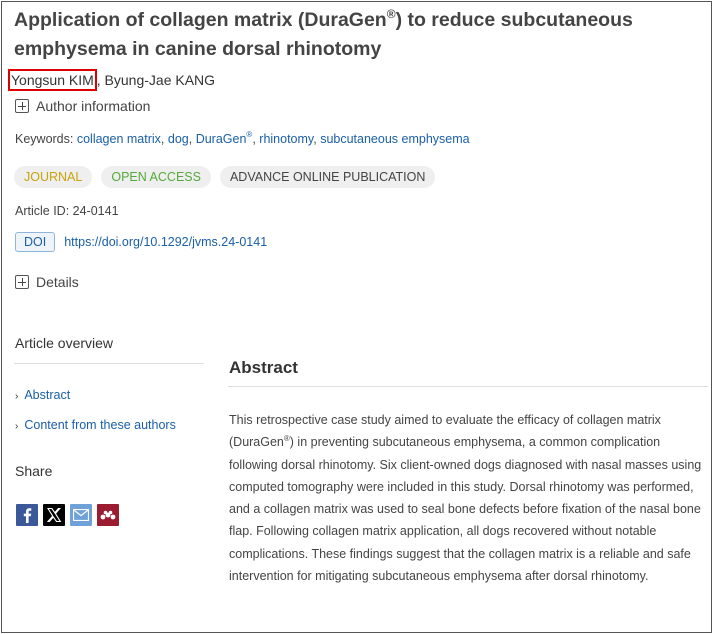  What do you see at coordinates (249, 134) in the screenshot?
I see `keyword-registered-mark: ®` at bounding box center [249, 134].